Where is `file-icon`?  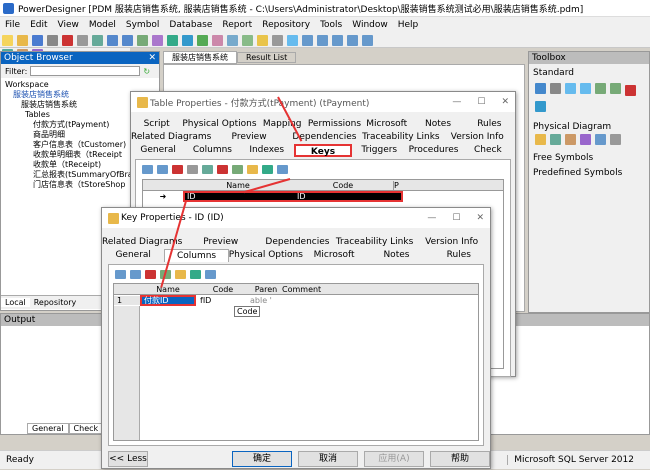
file-icon is located at coordinates (615, 139).